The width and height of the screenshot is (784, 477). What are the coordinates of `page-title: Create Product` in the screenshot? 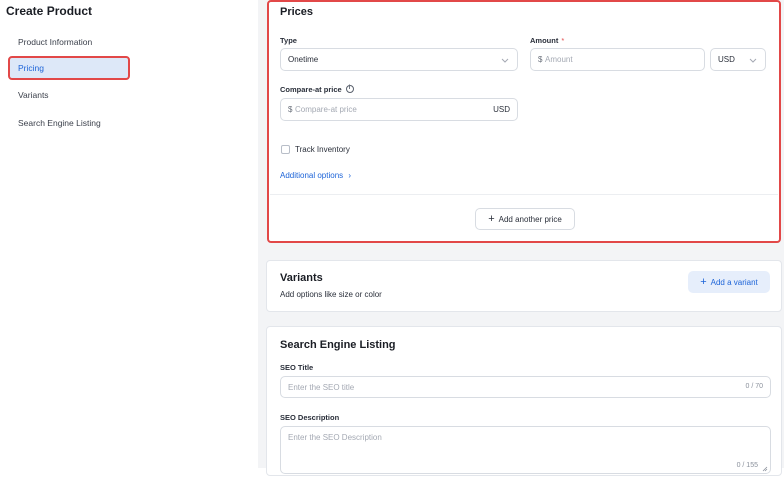 It's located at (49, 11).